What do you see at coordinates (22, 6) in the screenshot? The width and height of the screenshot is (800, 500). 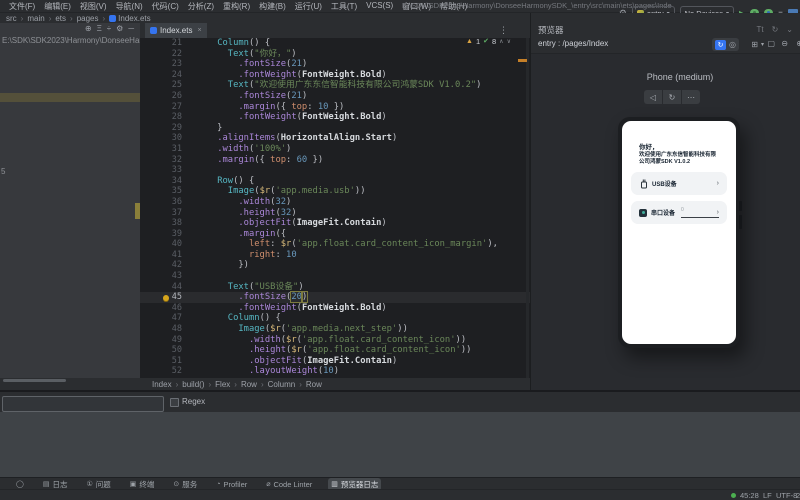 I see `menu-item: 文件(F)` at bounding box center [22, 6].